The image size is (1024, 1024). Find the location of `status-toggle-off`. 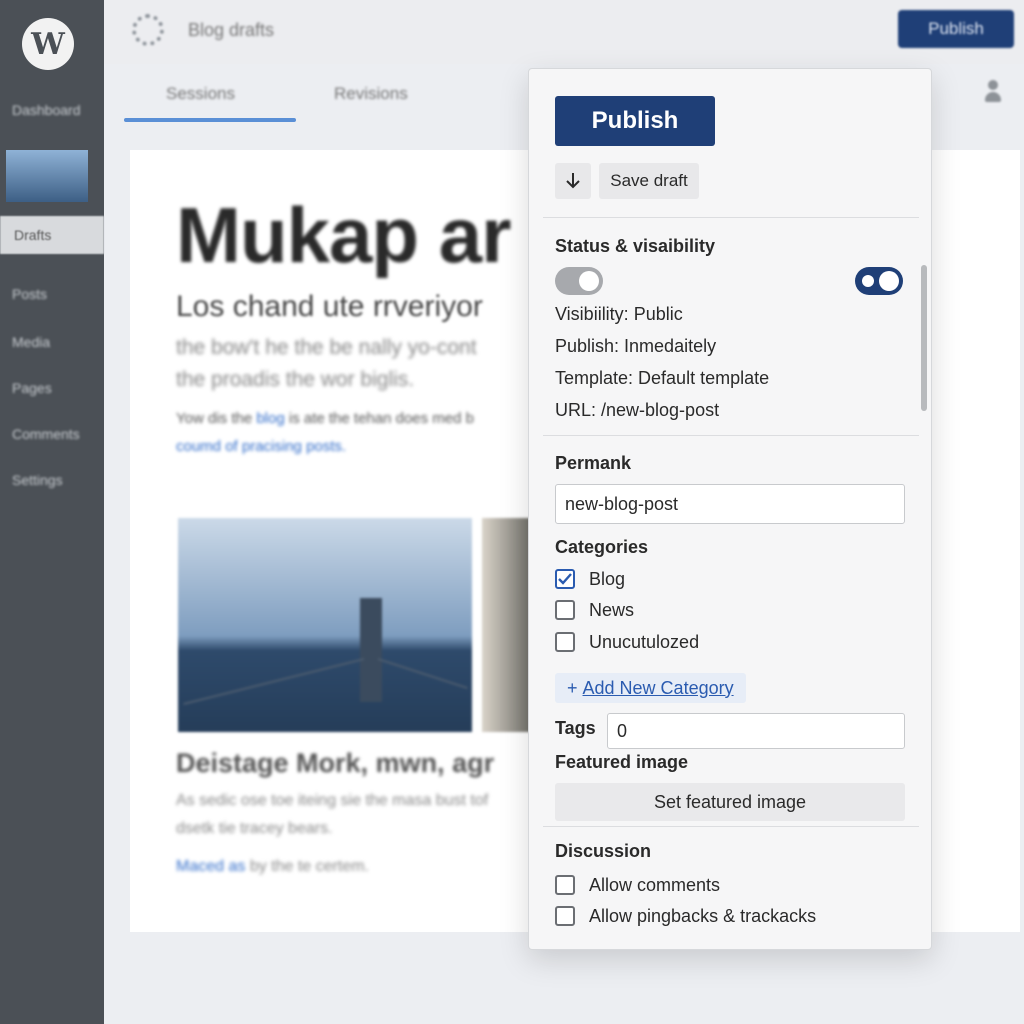

status-toggle-off is located at coordinates (579, 281).